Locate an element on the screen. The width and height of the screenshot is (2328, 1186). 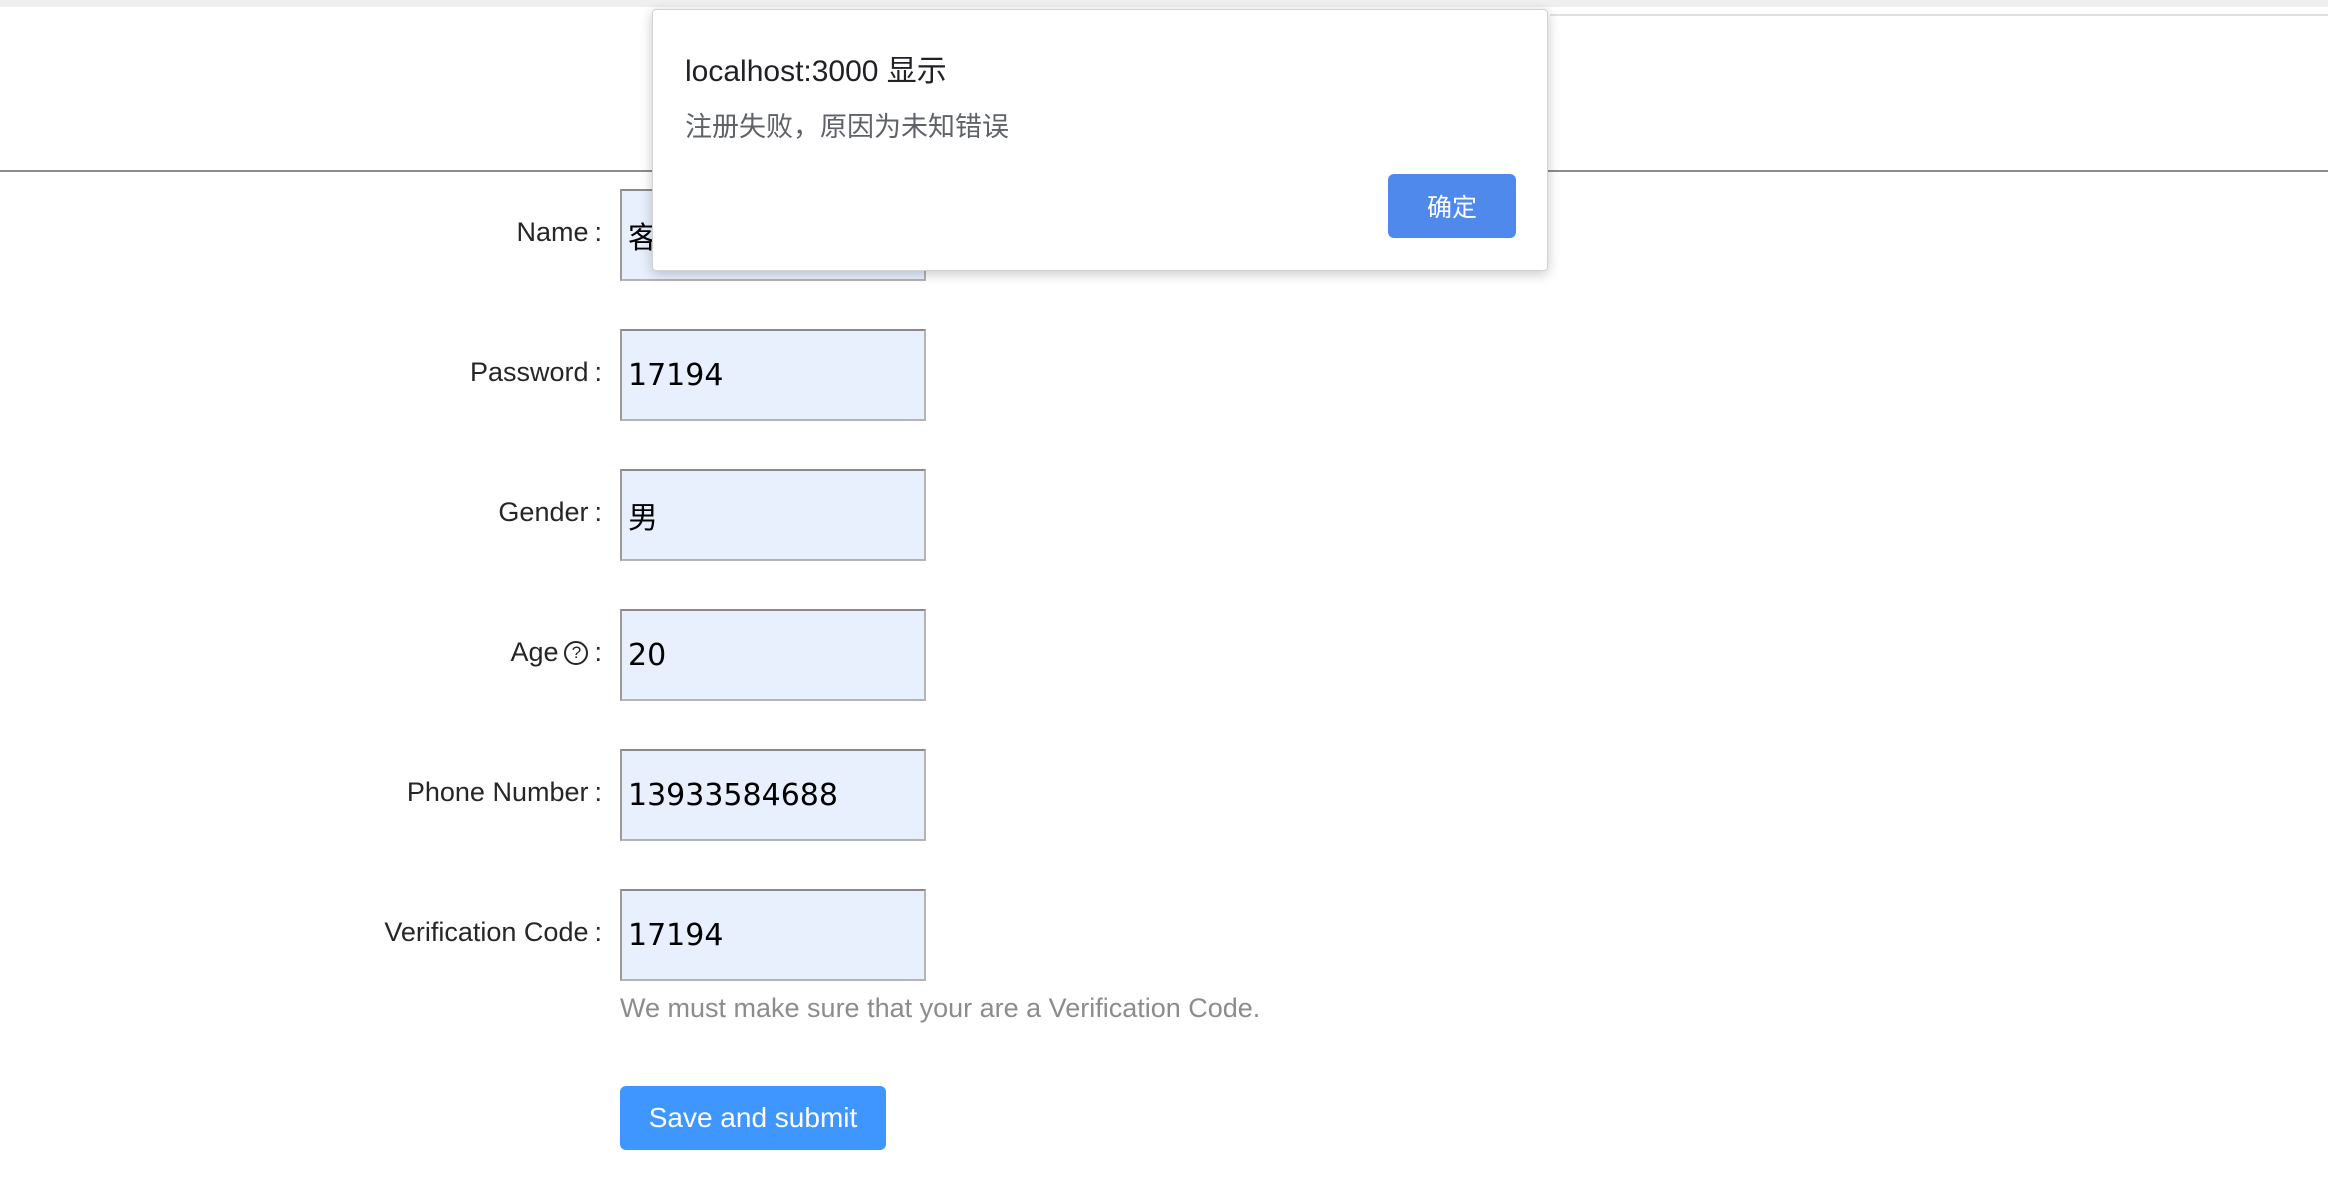
form-row-password: Password : is located at coordinates (1164, 375).